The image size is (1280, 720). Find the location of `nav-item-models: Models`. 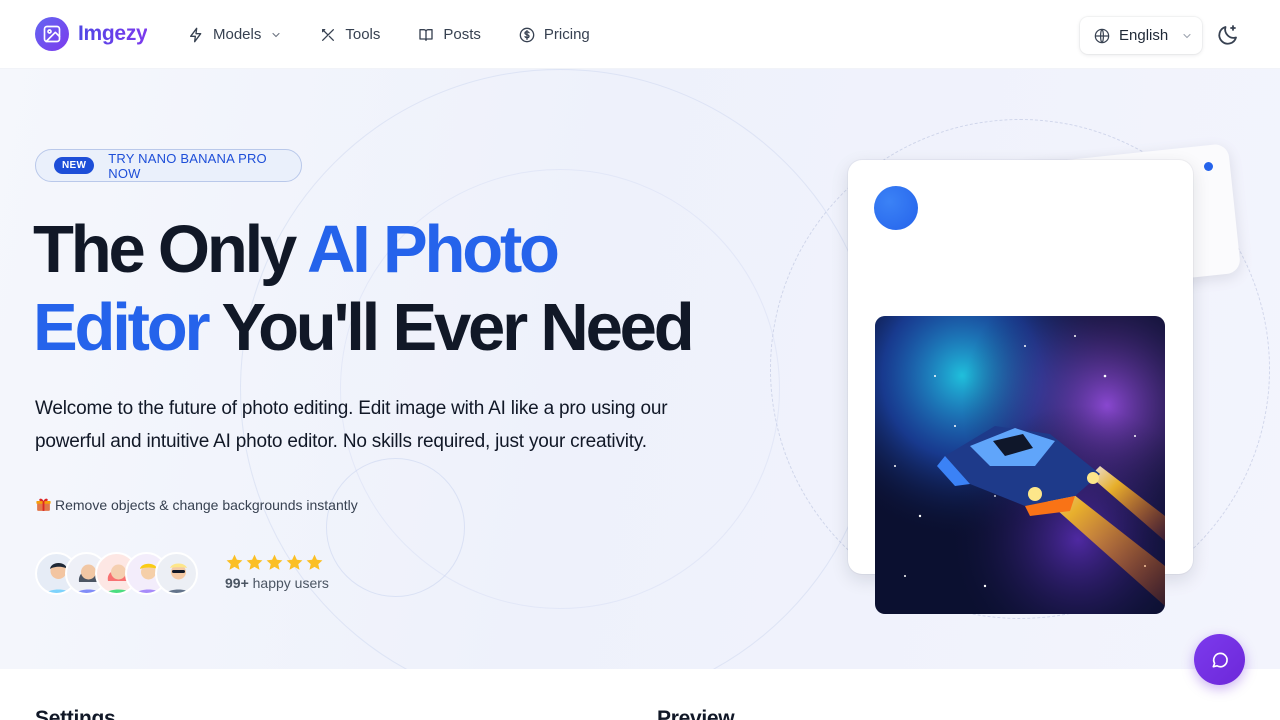

nav-item-models: Models is located at coordinates (235, 34).